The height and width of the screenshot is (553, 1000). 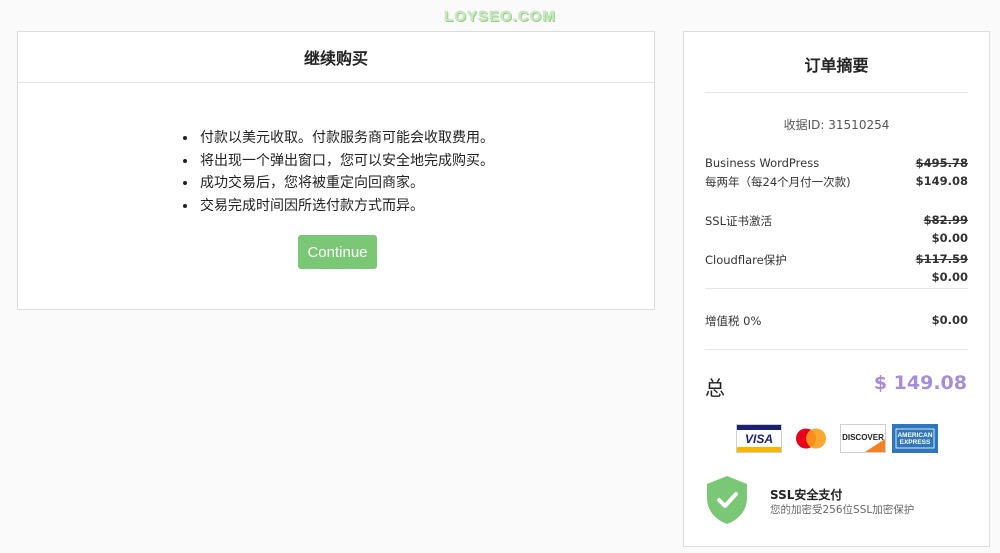 I want to click on mastercard-icon, so click(x=810, y=438).